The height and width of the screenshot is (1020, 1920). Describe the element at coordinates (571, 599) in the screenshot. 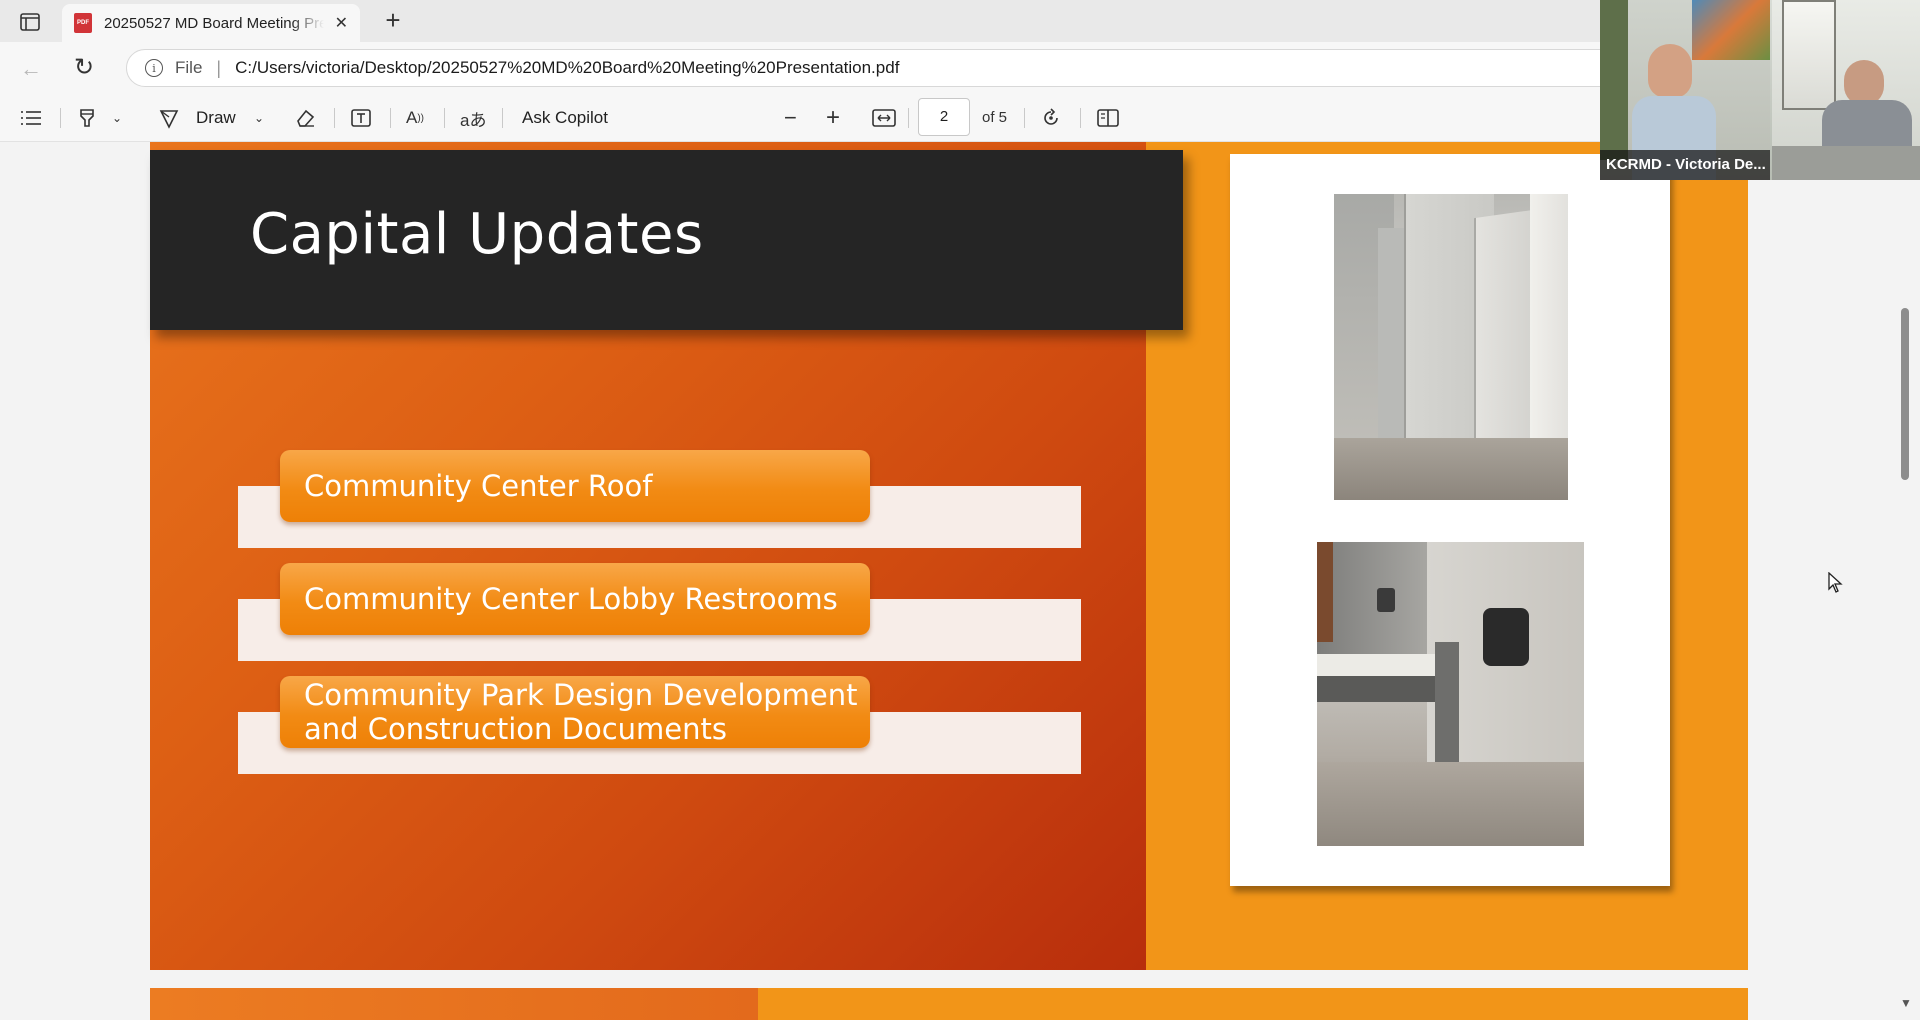

I see `item-label: Community Center Lobby Restrooms` at that location.